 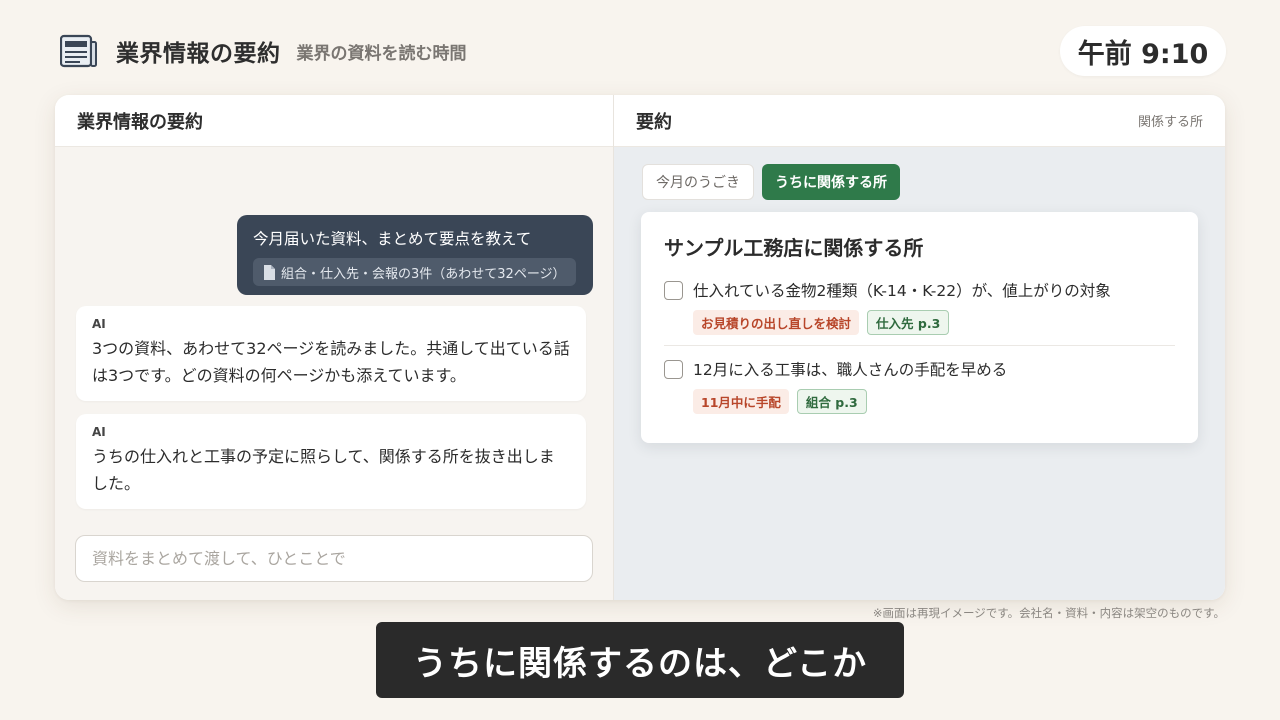 I want to click on action-tag: お見積りの出し直しを検討, so click(x=776, y=322).